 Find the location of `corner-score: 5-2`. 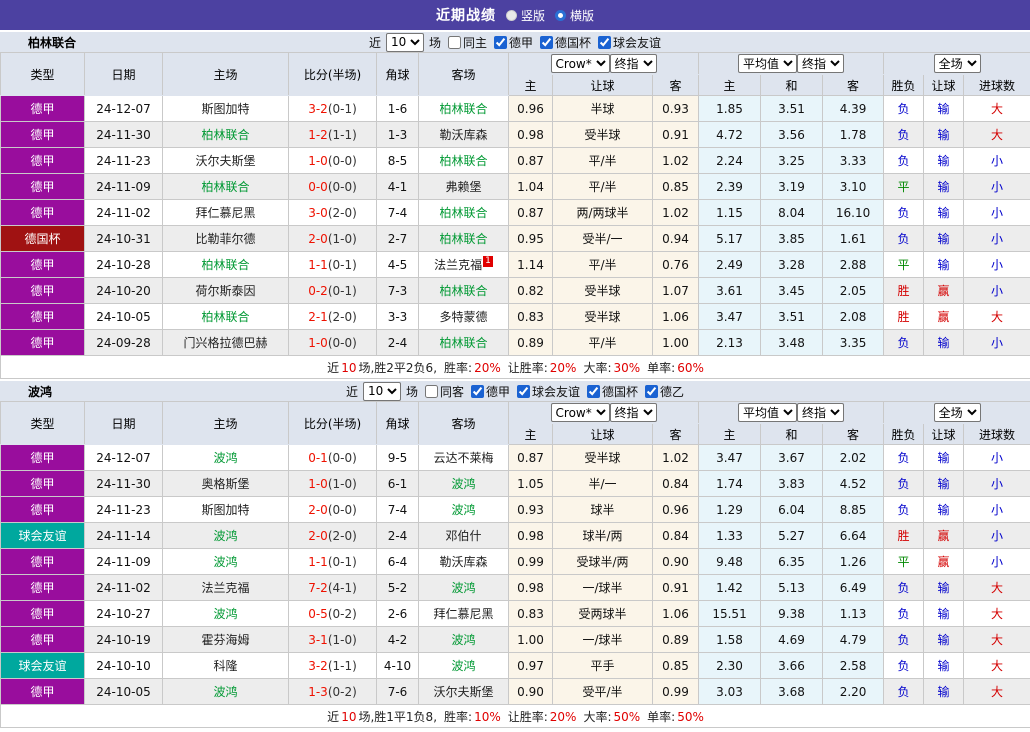

corner-score: 5-2 is located at coordinates (397, 587).